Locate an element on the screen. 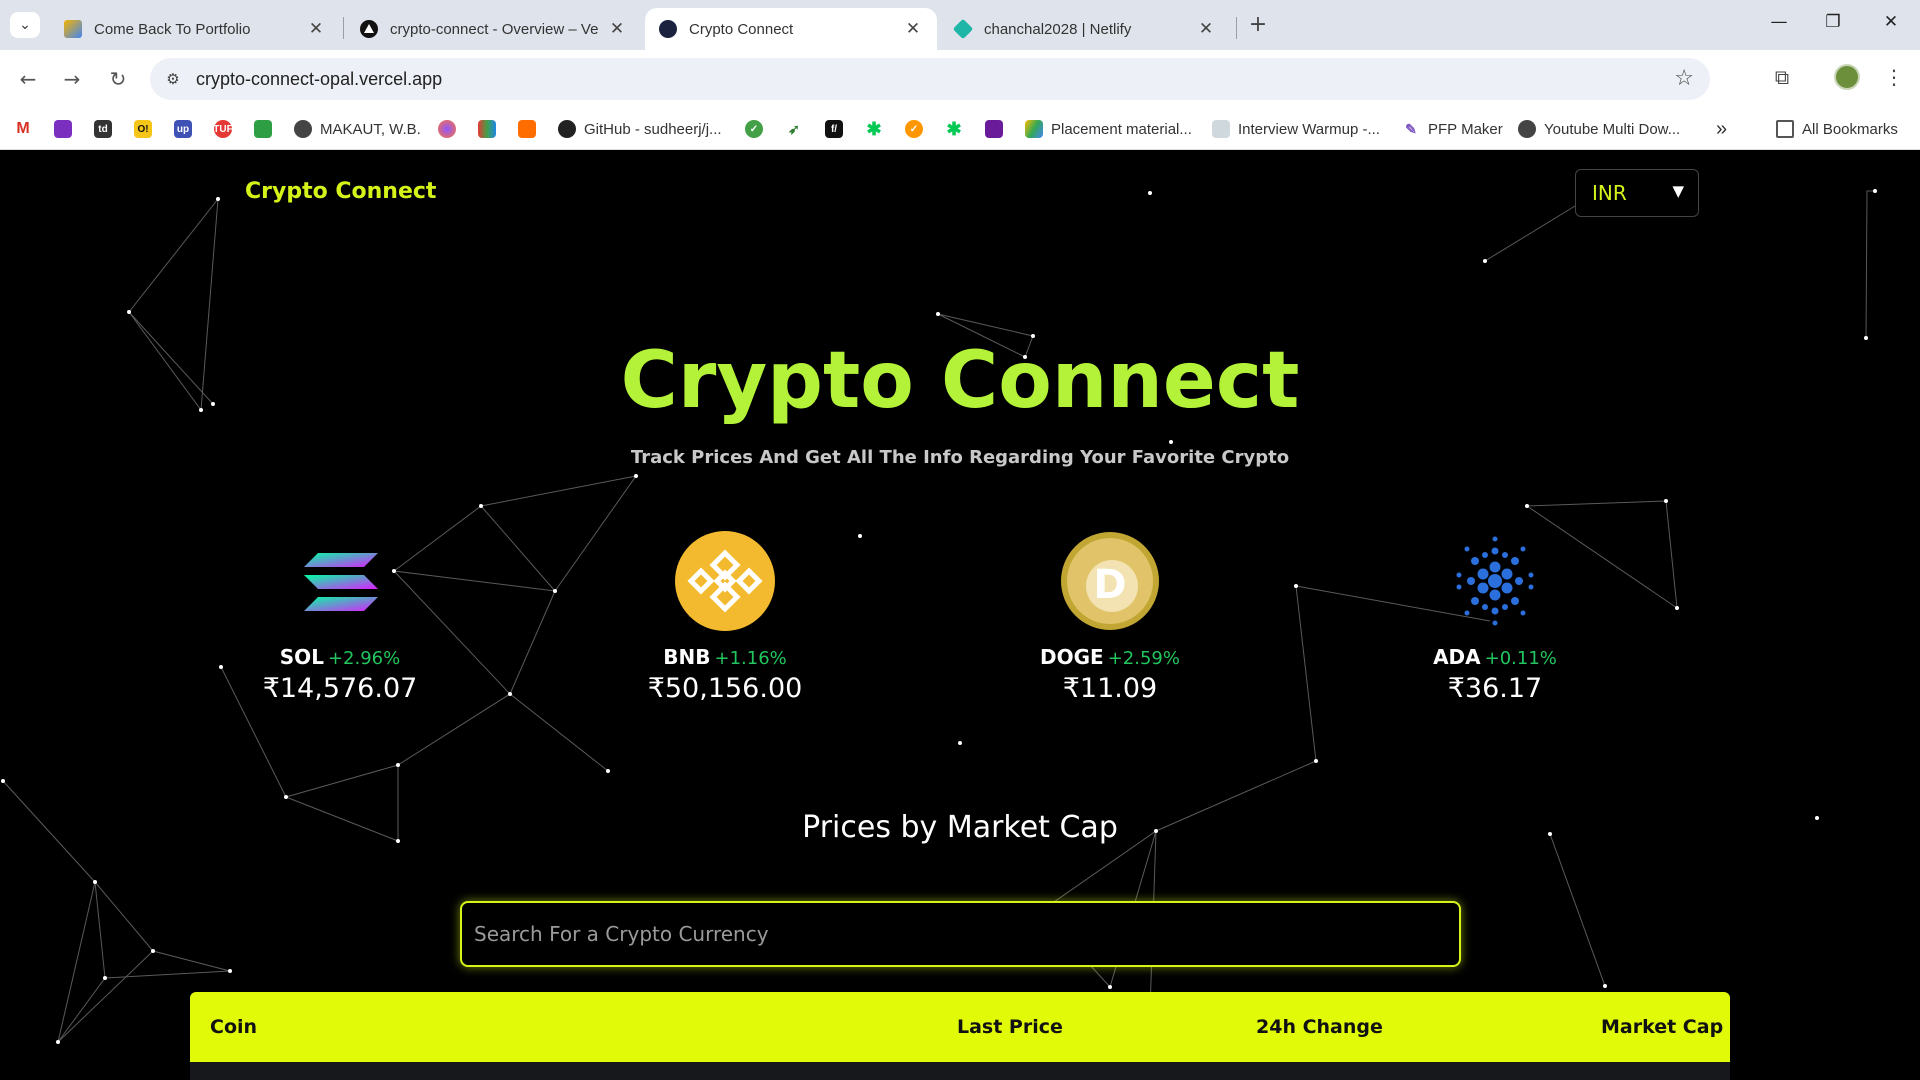 This screenshot has width=1920, height=1080. check-icon: ✓ is located at coordinates (754, 129).